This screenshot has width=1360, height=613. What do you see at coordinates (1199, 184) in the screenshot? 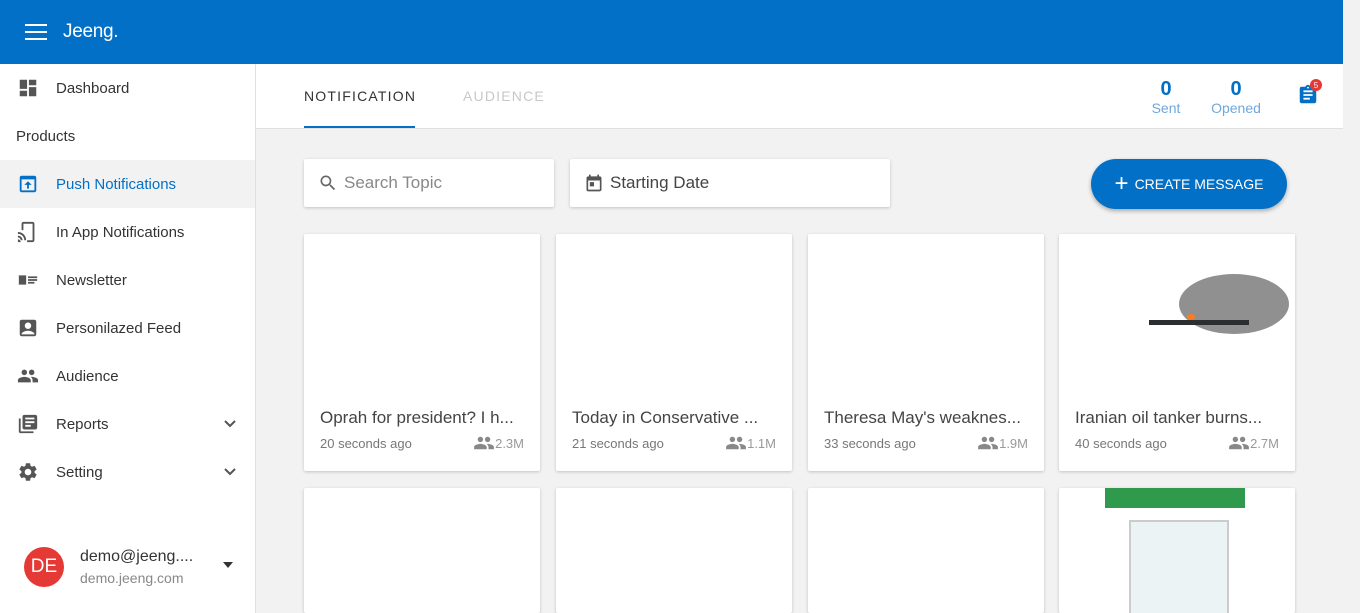
I see `create-message-label: CREATE MESSAGE` at bounding box center [1199, 184].